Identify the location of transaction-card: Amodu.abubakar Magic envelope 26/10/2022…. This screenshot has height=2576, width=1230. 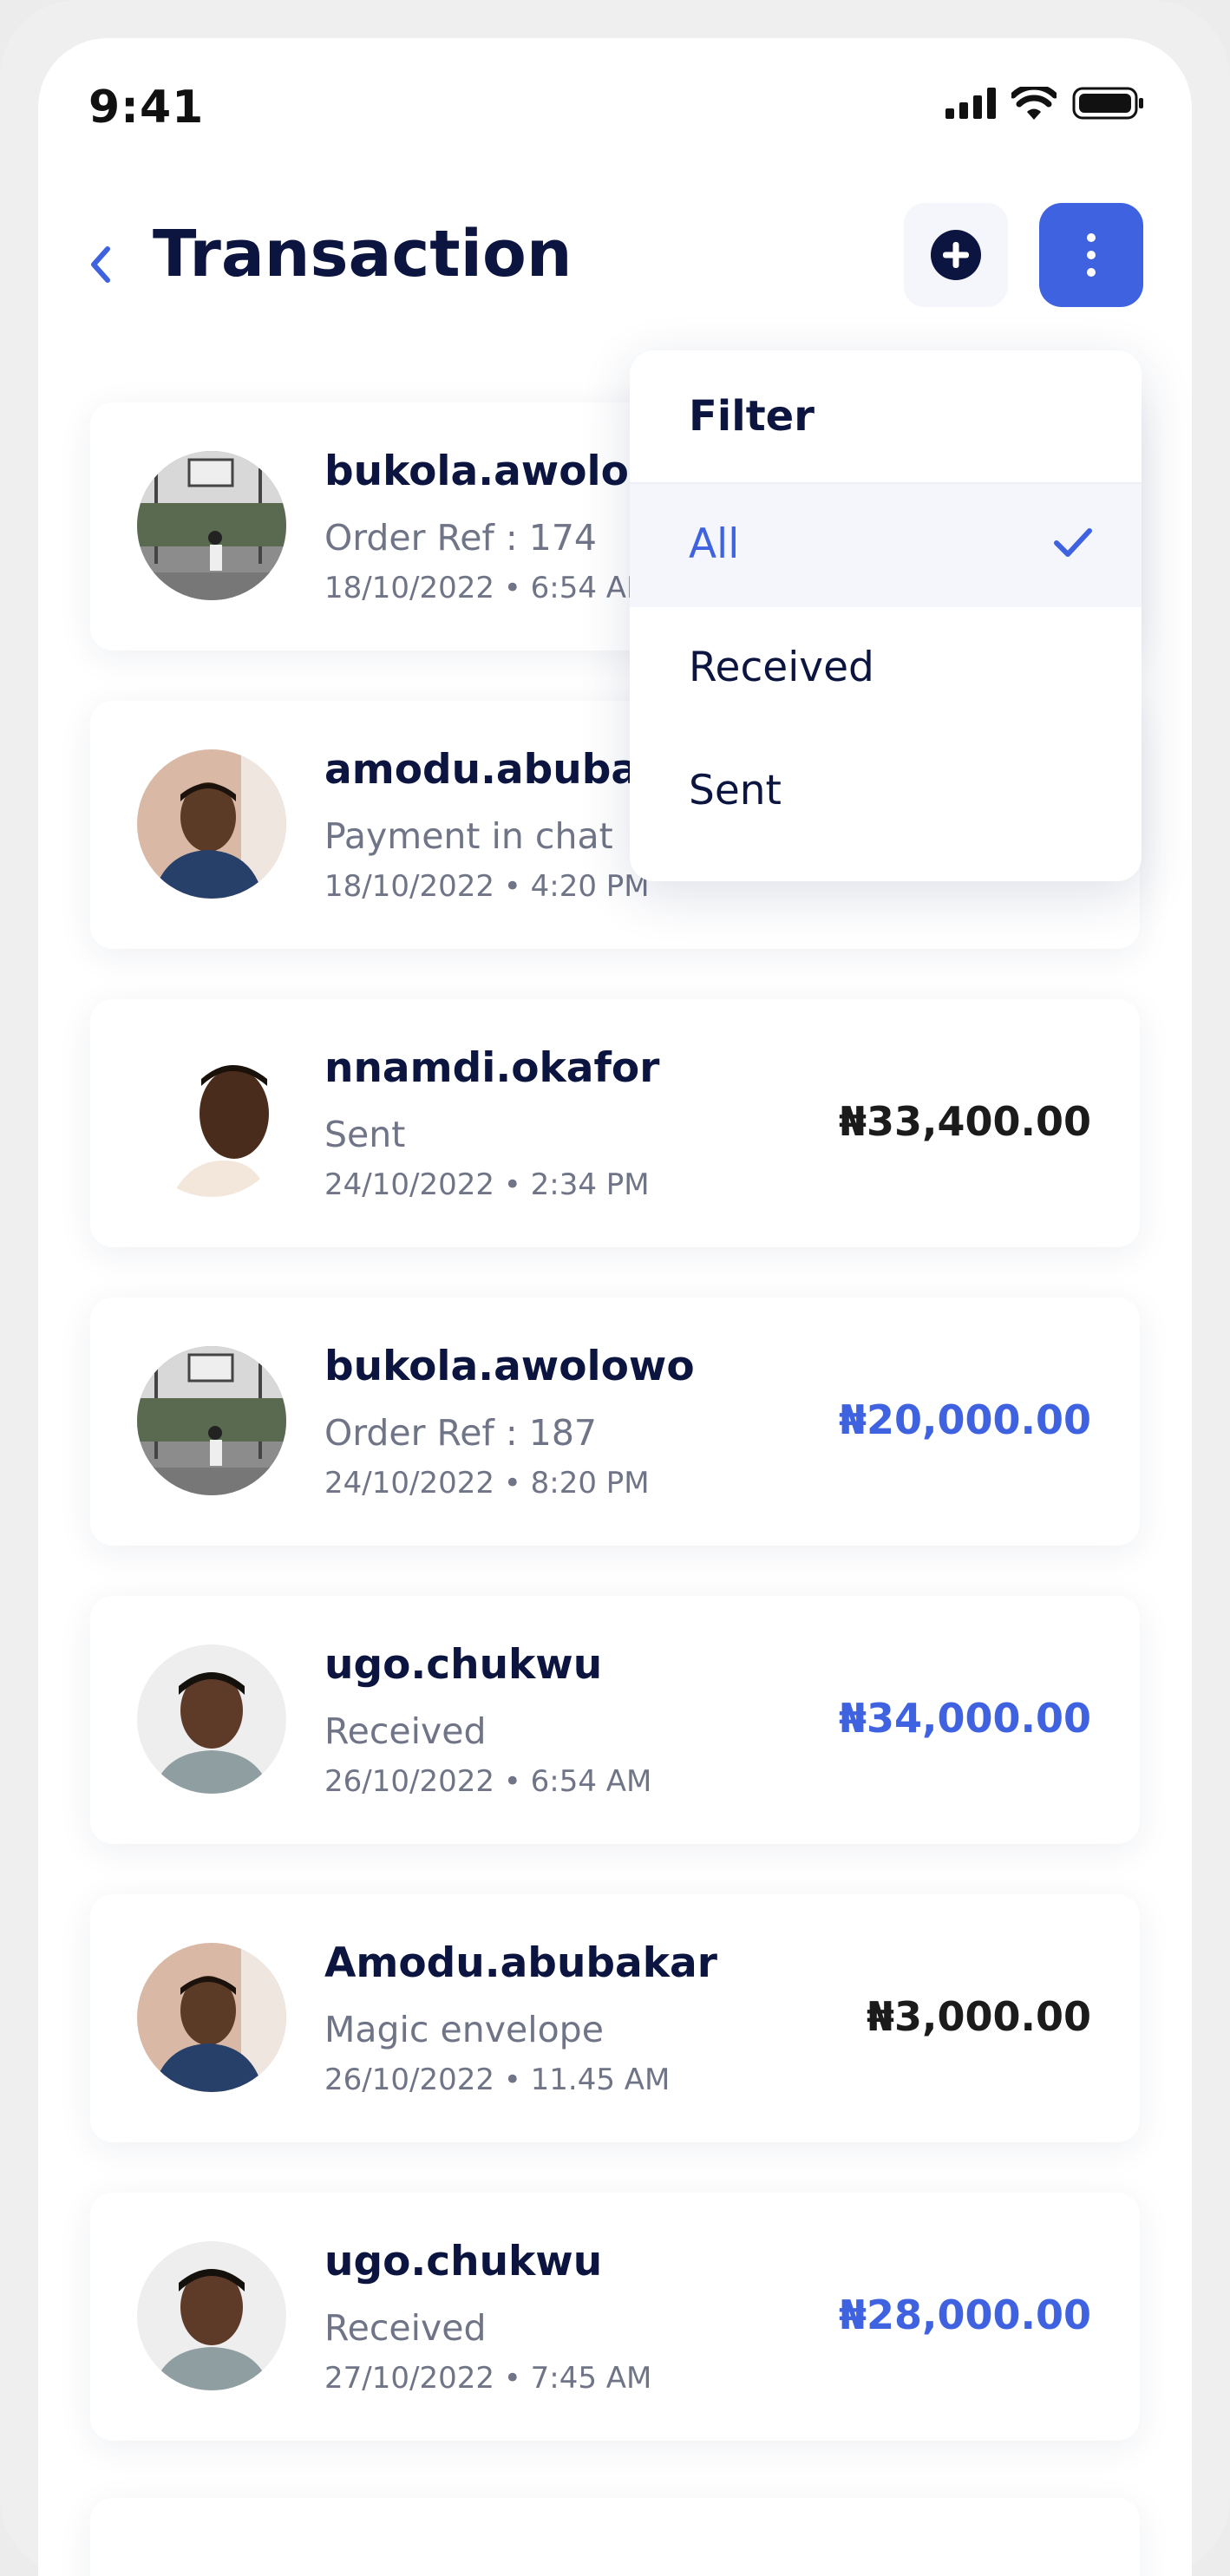
(615, 2018).